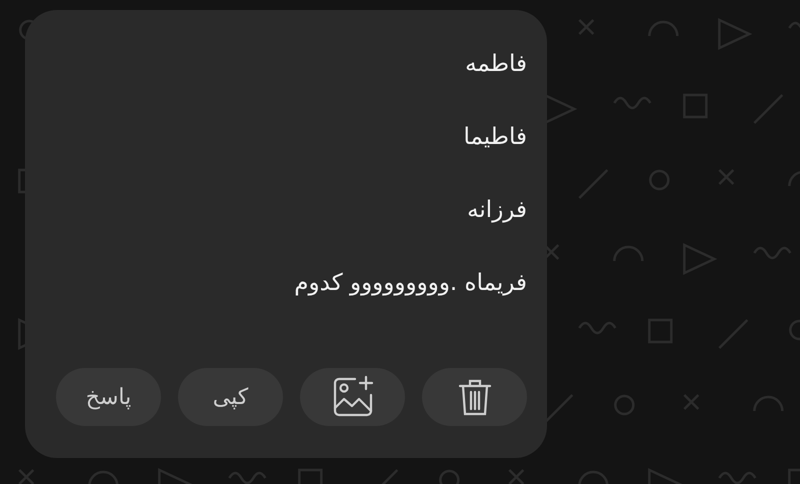 Image resolution: width=800 pixels, height=484 pixels. Describe the element at coordinates (475, 397) in the screenshot. I see `trash-icon` at that location.